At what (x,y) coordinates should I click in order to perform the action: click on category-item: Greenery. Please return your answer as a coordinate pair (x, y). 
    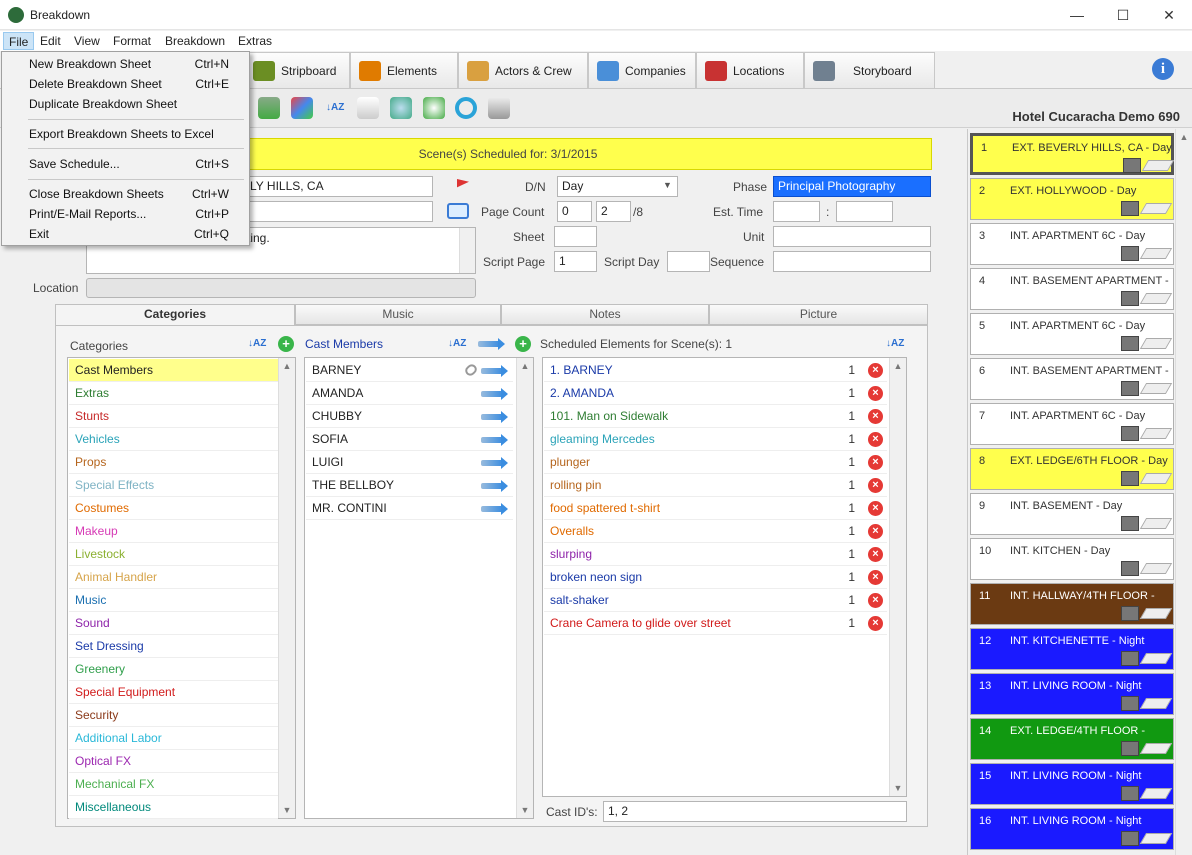
    Looking at the image, I should click on (173, 669).